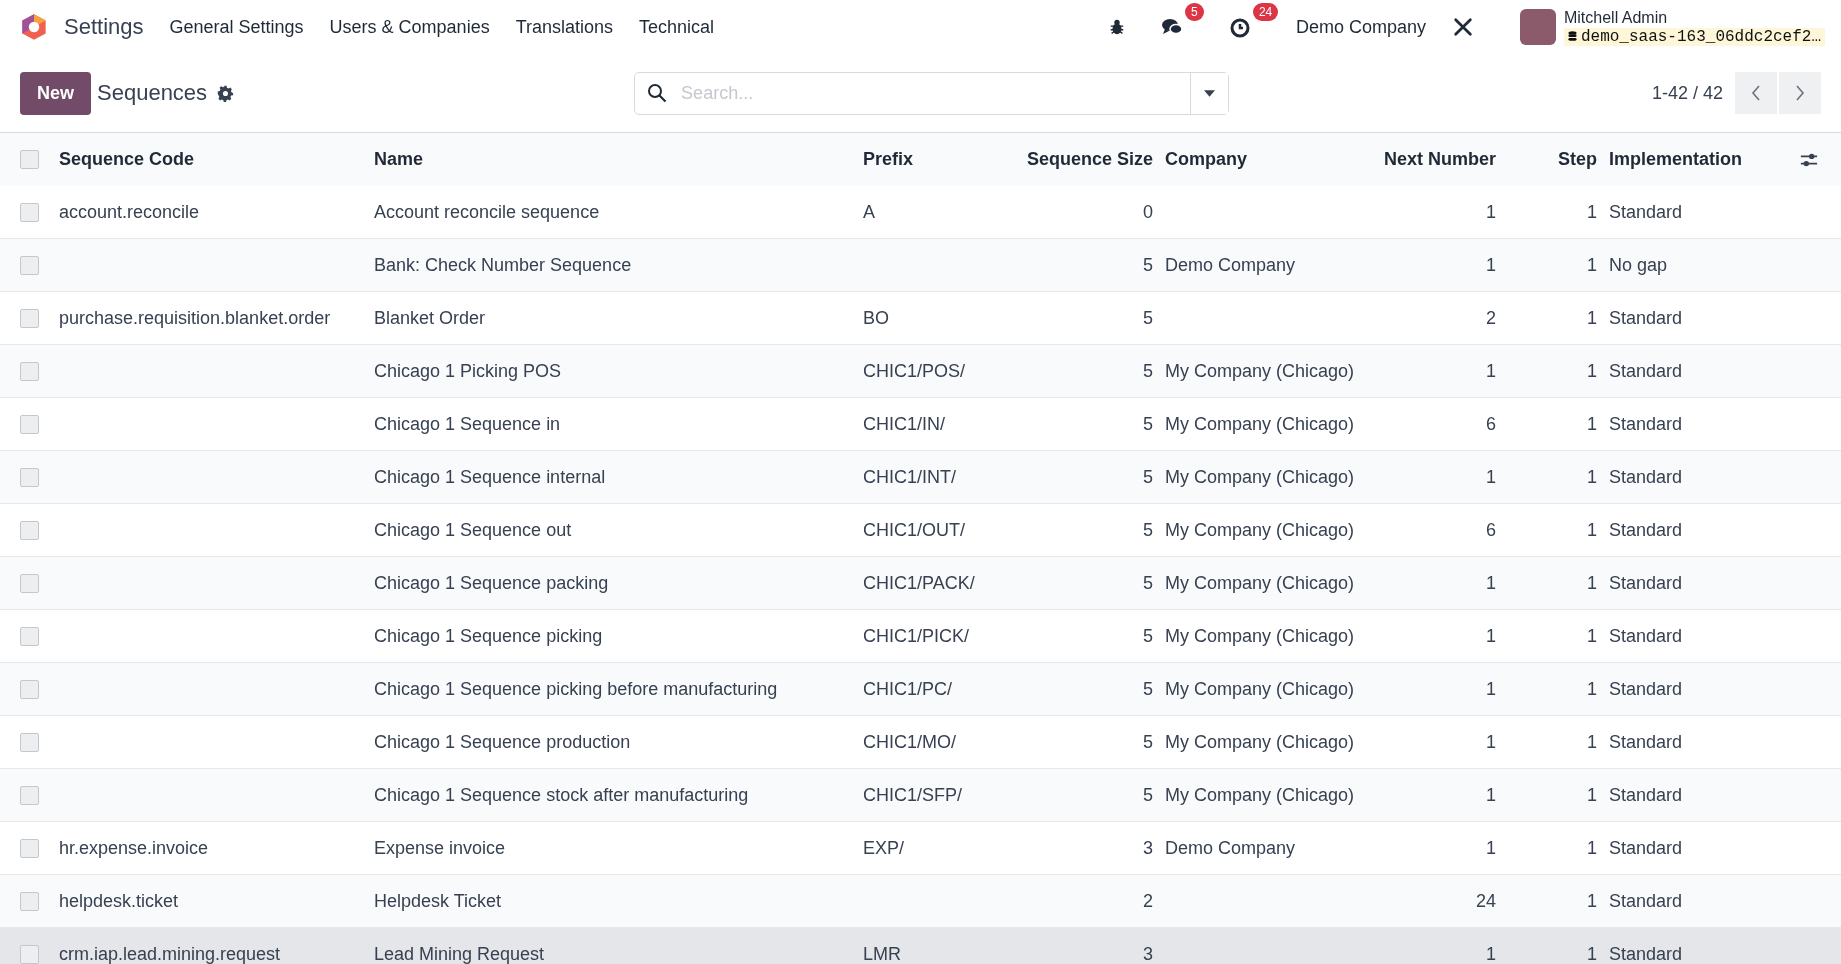 Image resolution: width=1841 pixels, height=964 pixels. Describe the element at coordinates (459, 953) in the screenshot. I see `name-cell: Lead Mining Request` at that location.